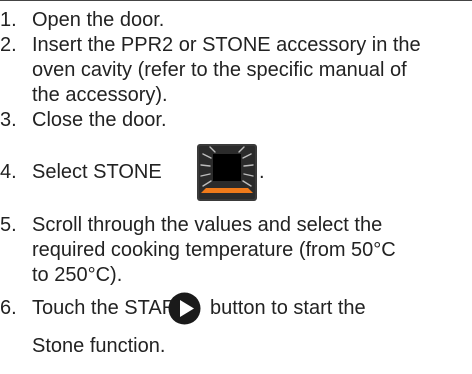  What do you see at coordinates (98, 20) in the screenshot?
I see `step-text: Open the door.` at bounding box center [98, 20].